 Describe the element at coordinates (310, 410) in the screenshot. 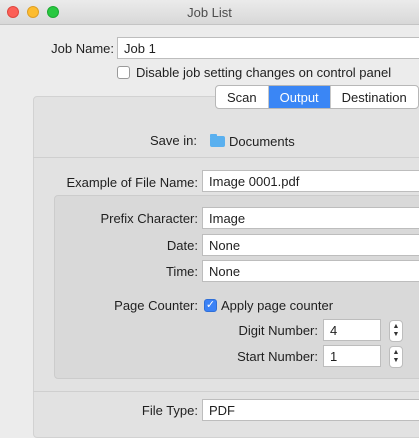

I see `file-type-select: PDF` at that location.